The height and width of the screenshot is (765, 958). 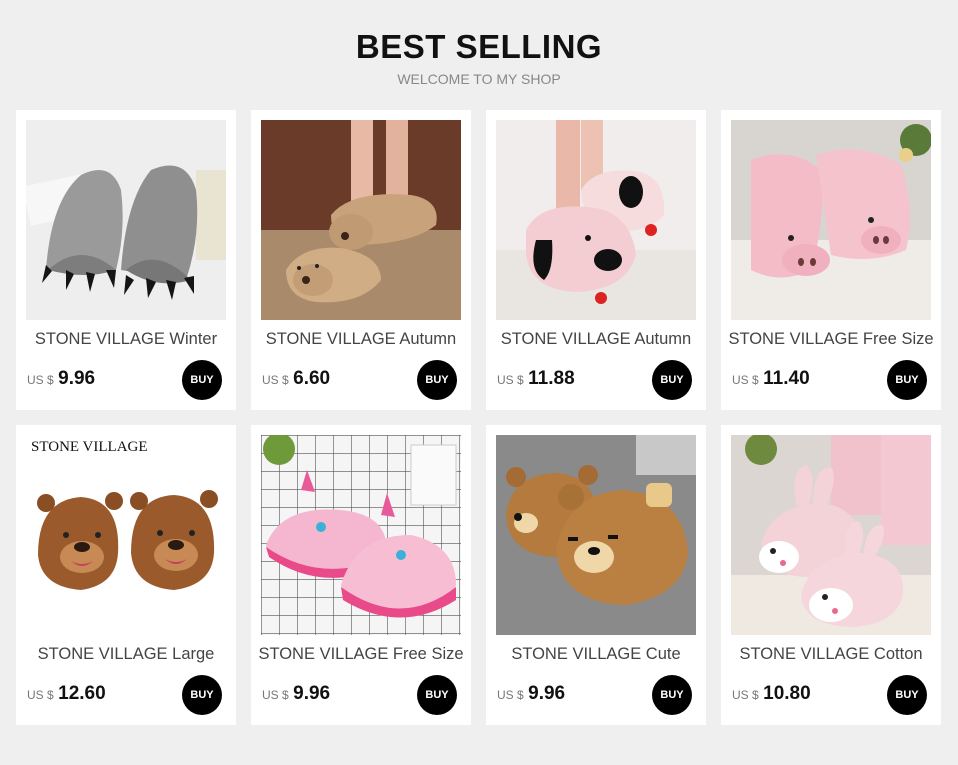 What do you see at coordinates (126, 220) in the screenshot?
I see `gray-claw-slippers-image` at bounding box center [126, 220].